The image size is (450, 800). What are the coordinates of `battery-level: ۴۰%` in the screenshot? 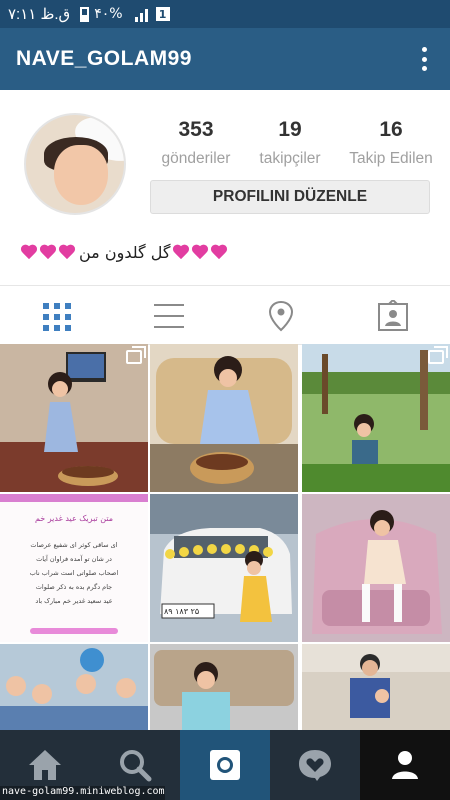 It's located at (108, 14).